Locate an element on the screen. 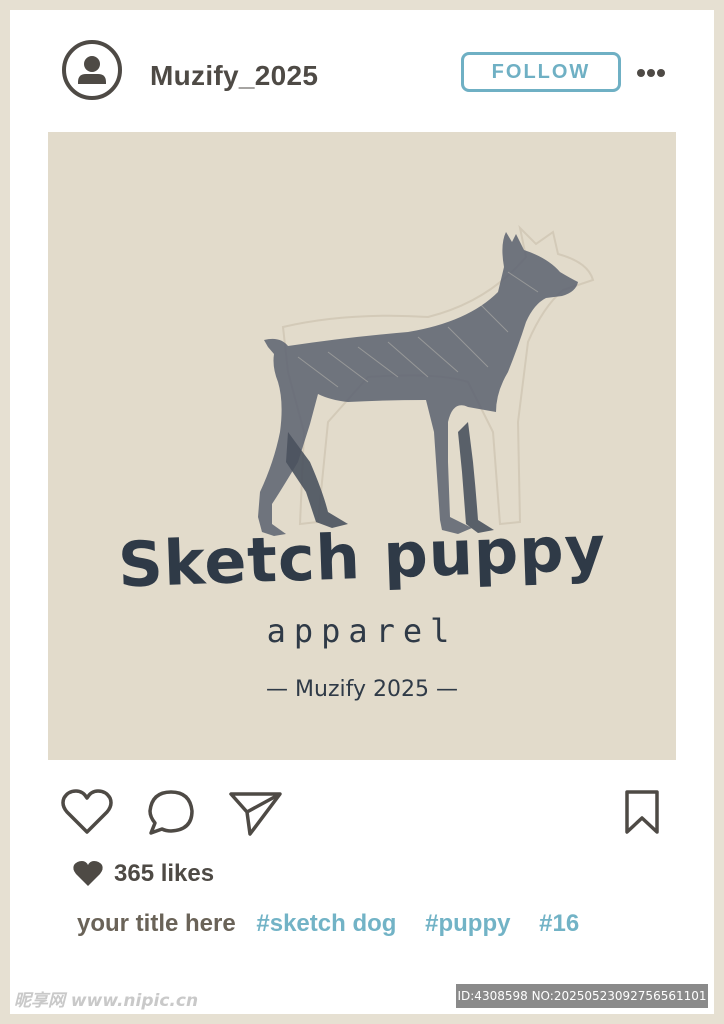  hashtag: #16 is located at coordinates (559, 923).